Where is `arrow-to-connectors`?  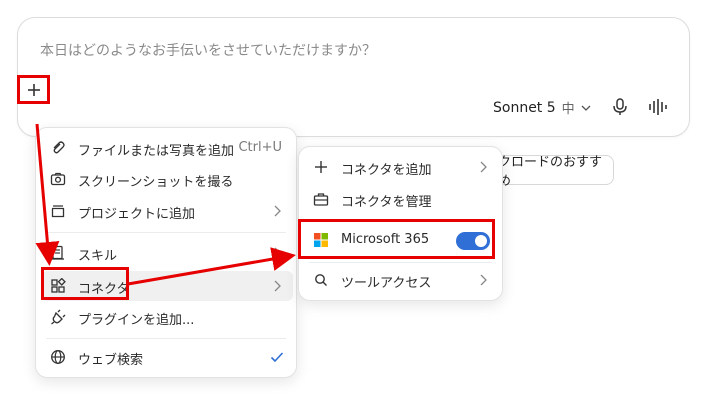 arrow-to-connectors is located at coordinates (47, 194).